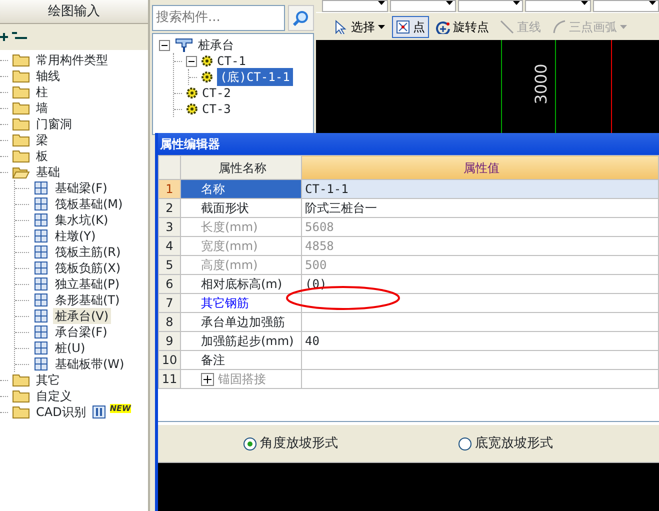 The width and height of the screenshot is (659, 511). I want to click on column-header, so click(169, 168).